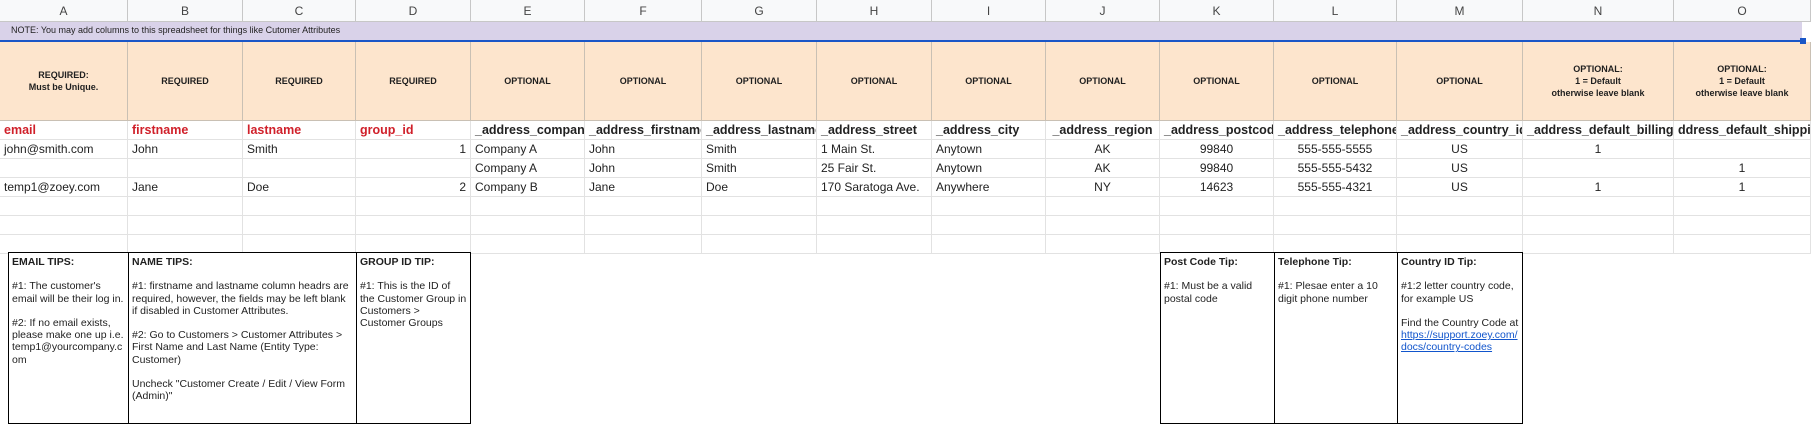 Image resolution: width=1811 pixels, height=433 pixels. Describe the element at coordinates (1335, 168) in the screenshot. I see `data-cell: 555-555-5432` at that location.